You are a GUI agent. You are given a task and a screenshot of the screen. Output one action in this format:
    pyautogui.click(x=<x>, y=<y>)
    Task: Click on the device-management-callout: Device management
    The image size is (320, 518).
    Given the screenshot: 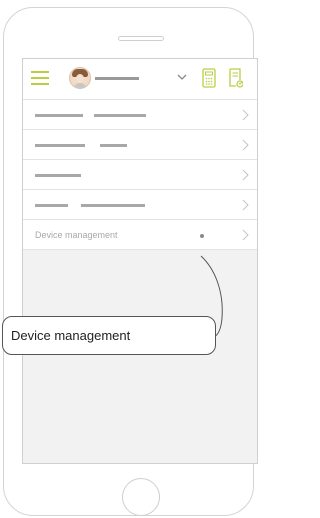 What is the action you would take?
    pyautogui.click(x=109, y=335)
    